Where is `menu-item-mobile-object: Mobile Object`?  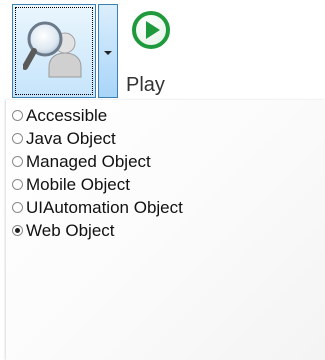 menu-item-mobile-object: Mobile Object is located at coordinates (94, 184).